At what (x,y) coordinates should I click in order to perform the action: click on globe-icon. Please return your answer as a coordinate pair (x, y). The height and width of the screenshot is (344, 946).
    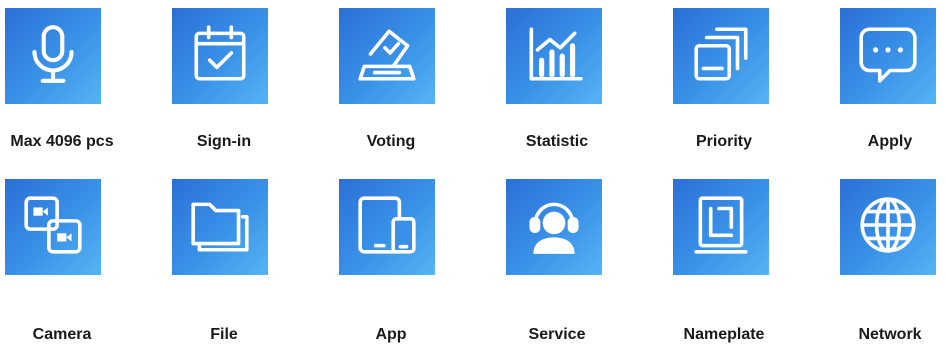
    Looking at the image, I should click on (888, 227).